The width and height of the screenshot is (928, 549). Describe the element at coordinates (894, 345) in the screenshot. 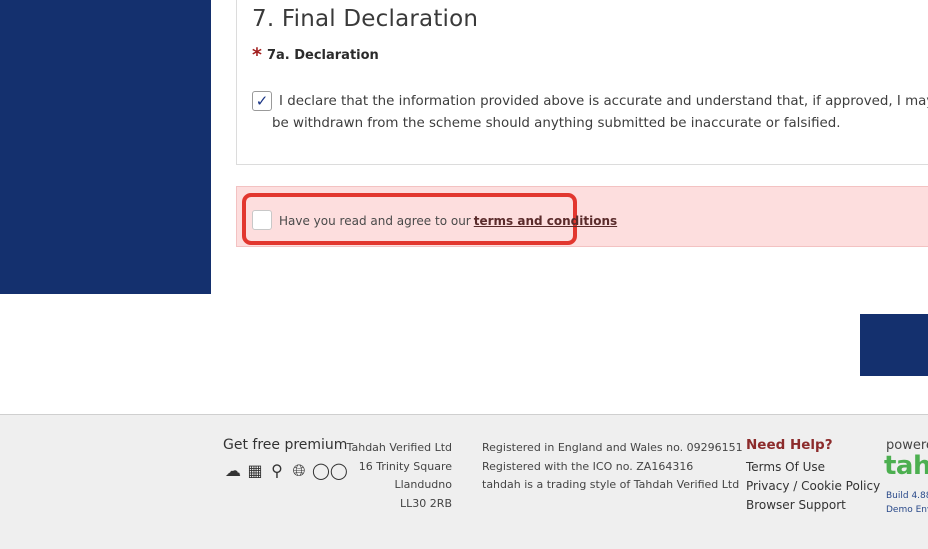

I see `continue-button` at that location.